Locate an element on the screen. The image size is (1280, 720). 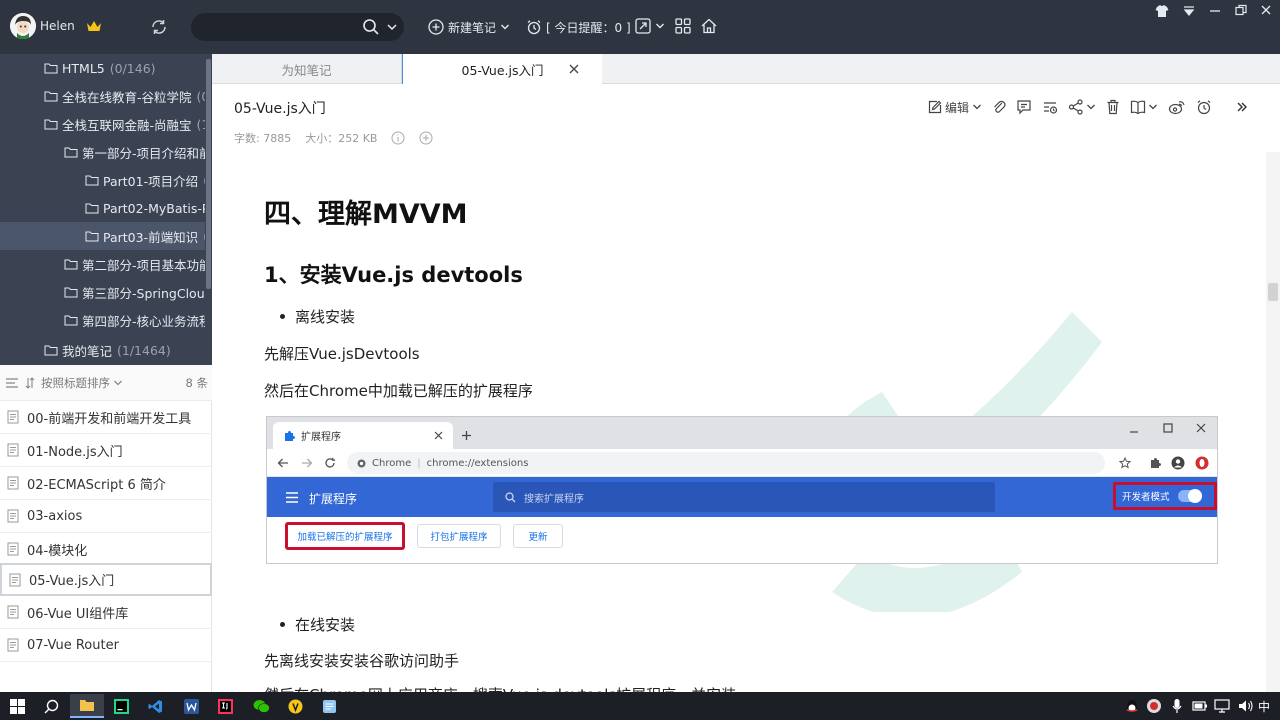
plus-circle-icon is located at coordinates (436, 27).